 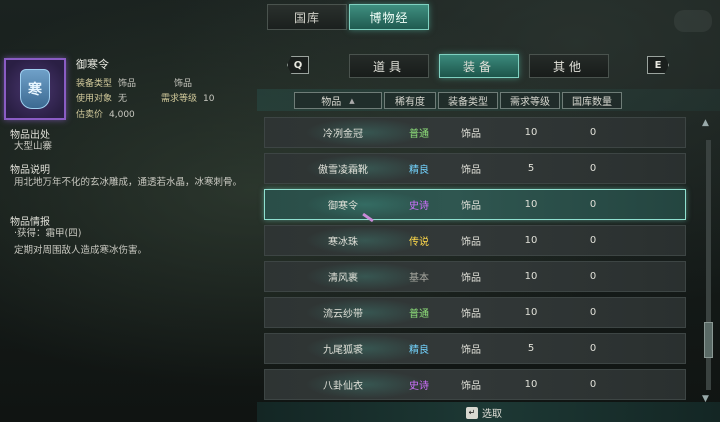 What do you see at coordinates (307, 17) in the screenshot?
I see `tab-treasury: 国库` at bounding box center [307, 17].